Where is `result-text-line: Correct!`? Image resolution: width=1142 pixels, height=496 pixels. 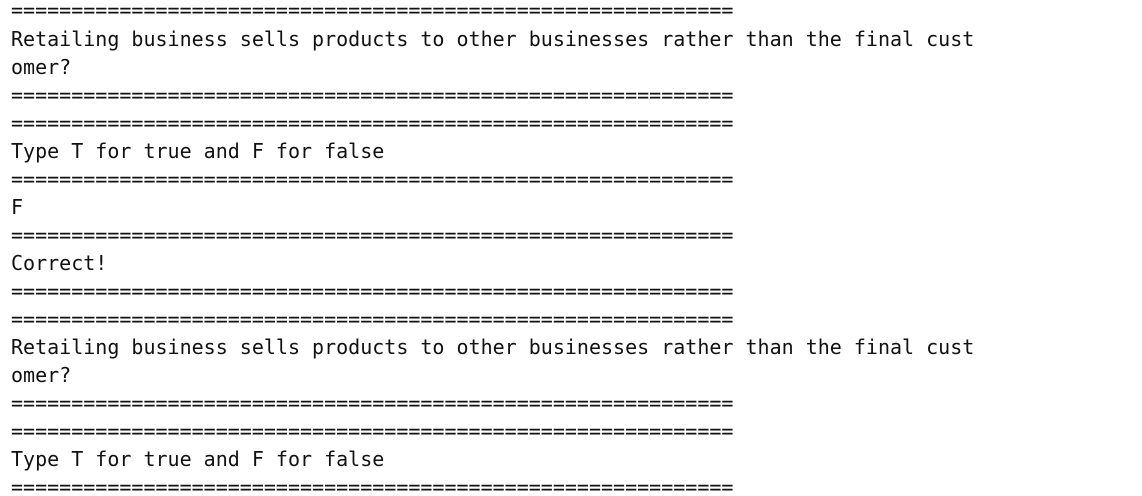
result-text-line: Correct! is located at coordinates (59, 263).